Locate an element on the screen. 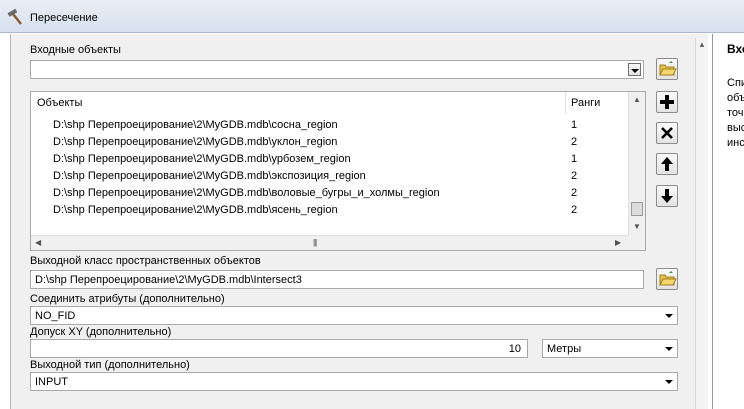 The width and height of the screenshot is (744, 409). remove-row-button is located at coordinates (667, 133).